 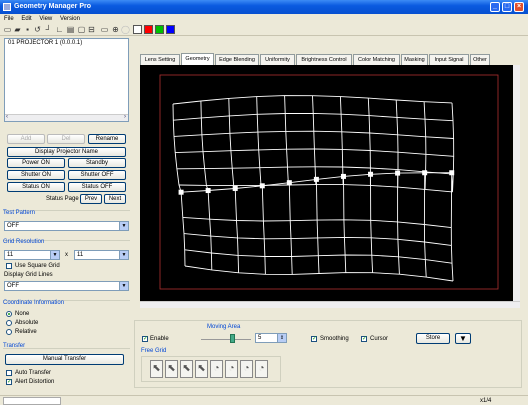 What do you see at coordinates (159, 339) in the screenshot?
I see `enable-label: Enable` at bounding box center [159, 339].